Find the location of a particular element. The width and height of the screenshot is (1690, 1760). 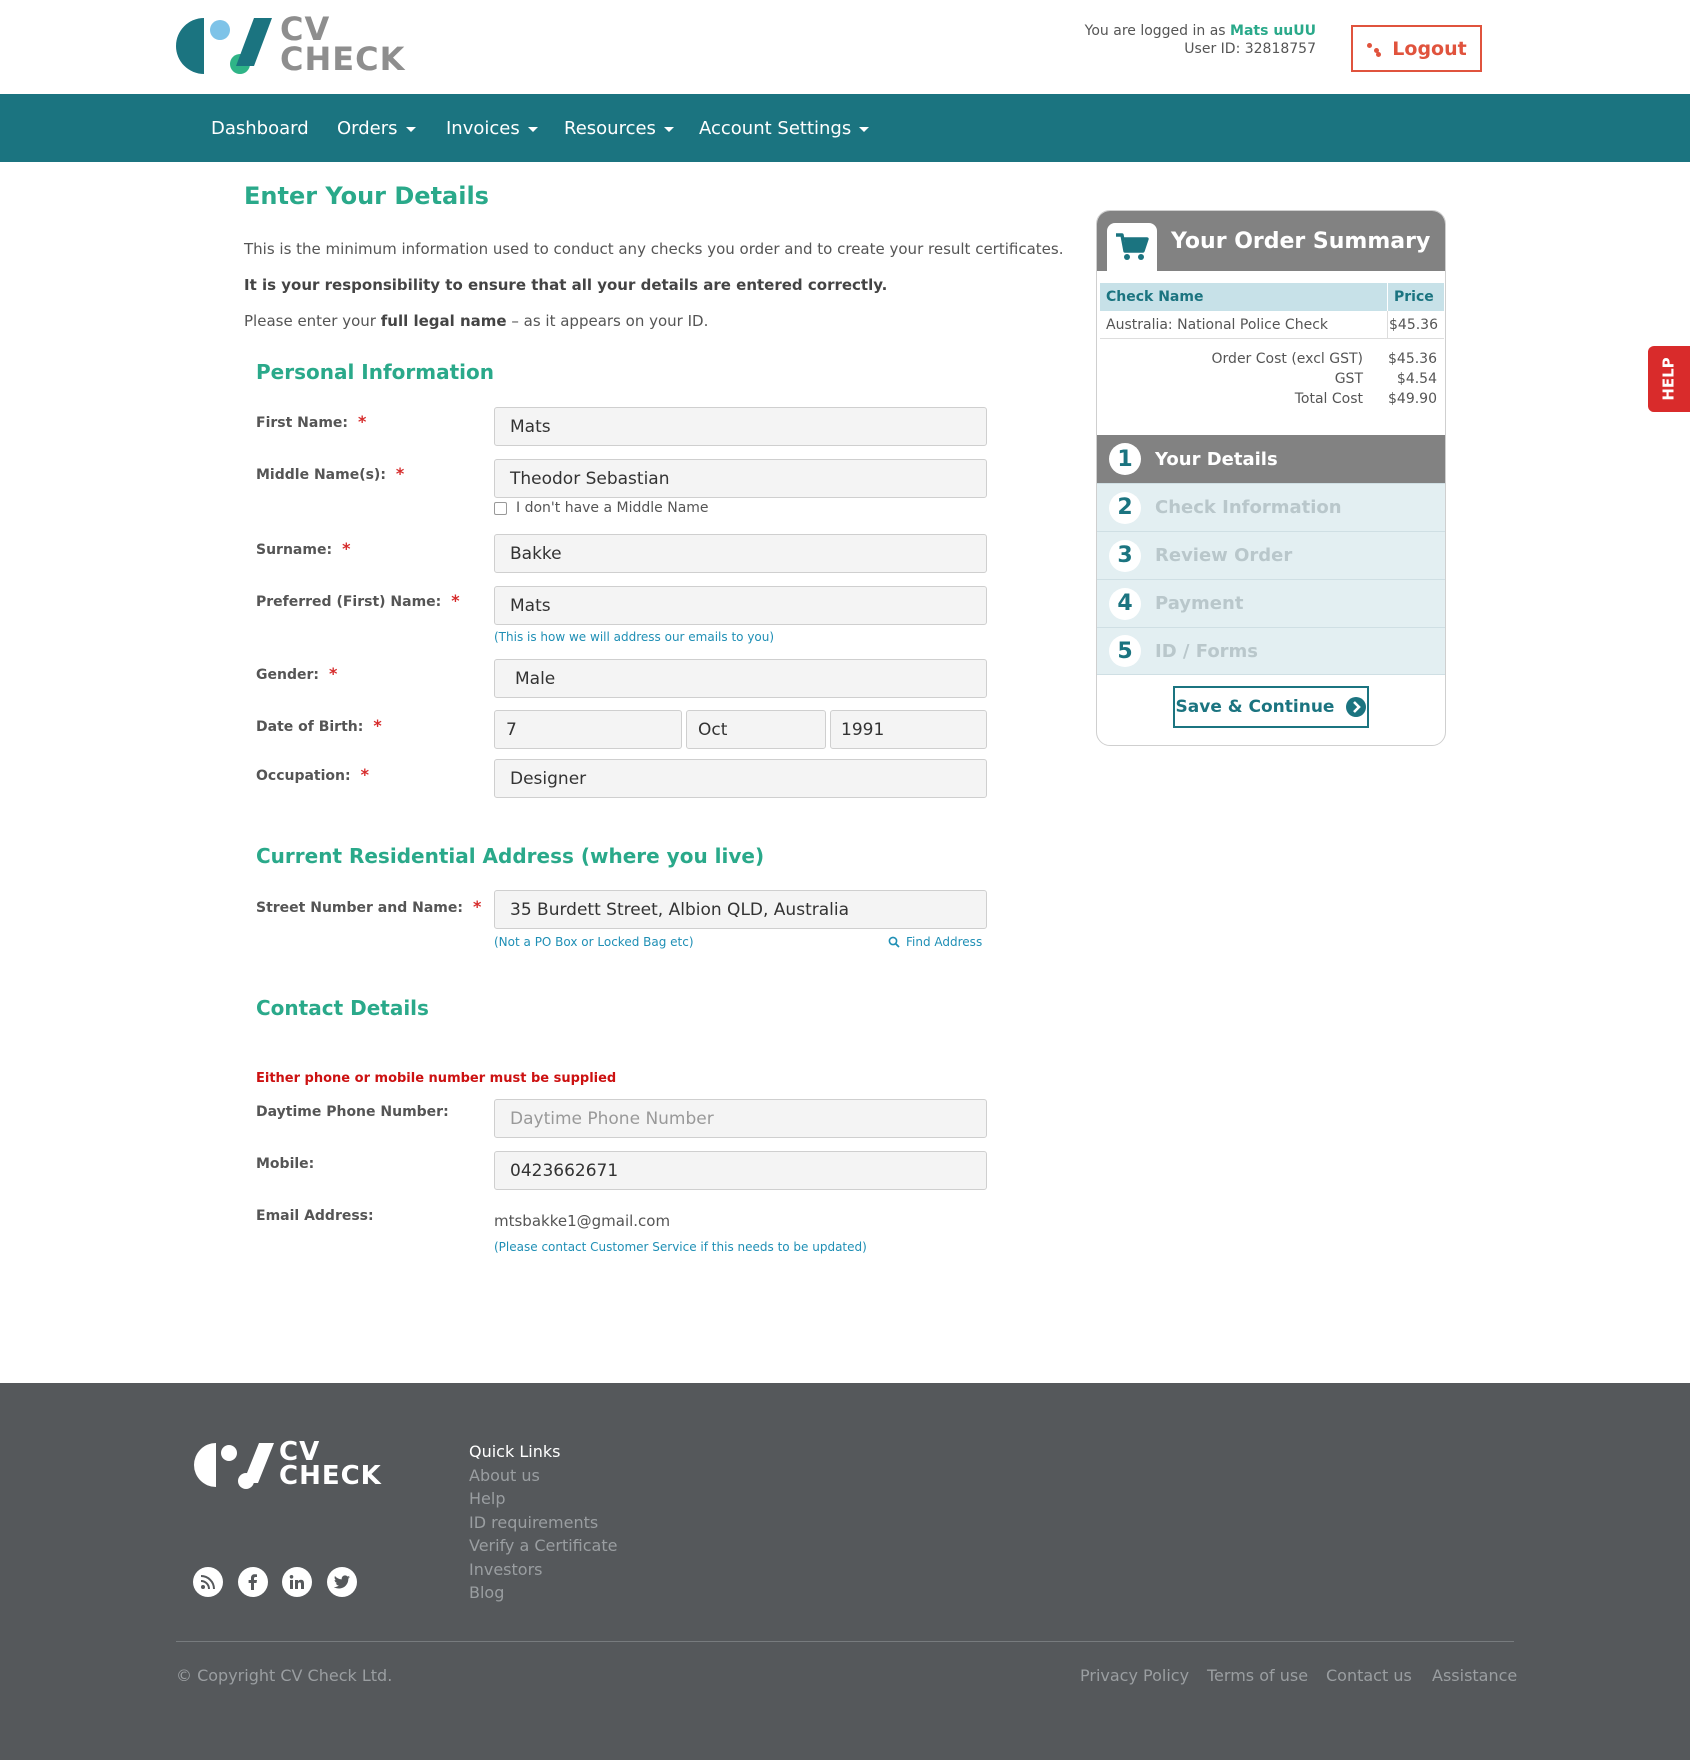

find-address-link: Find Address is located at coordinates (935, 942).